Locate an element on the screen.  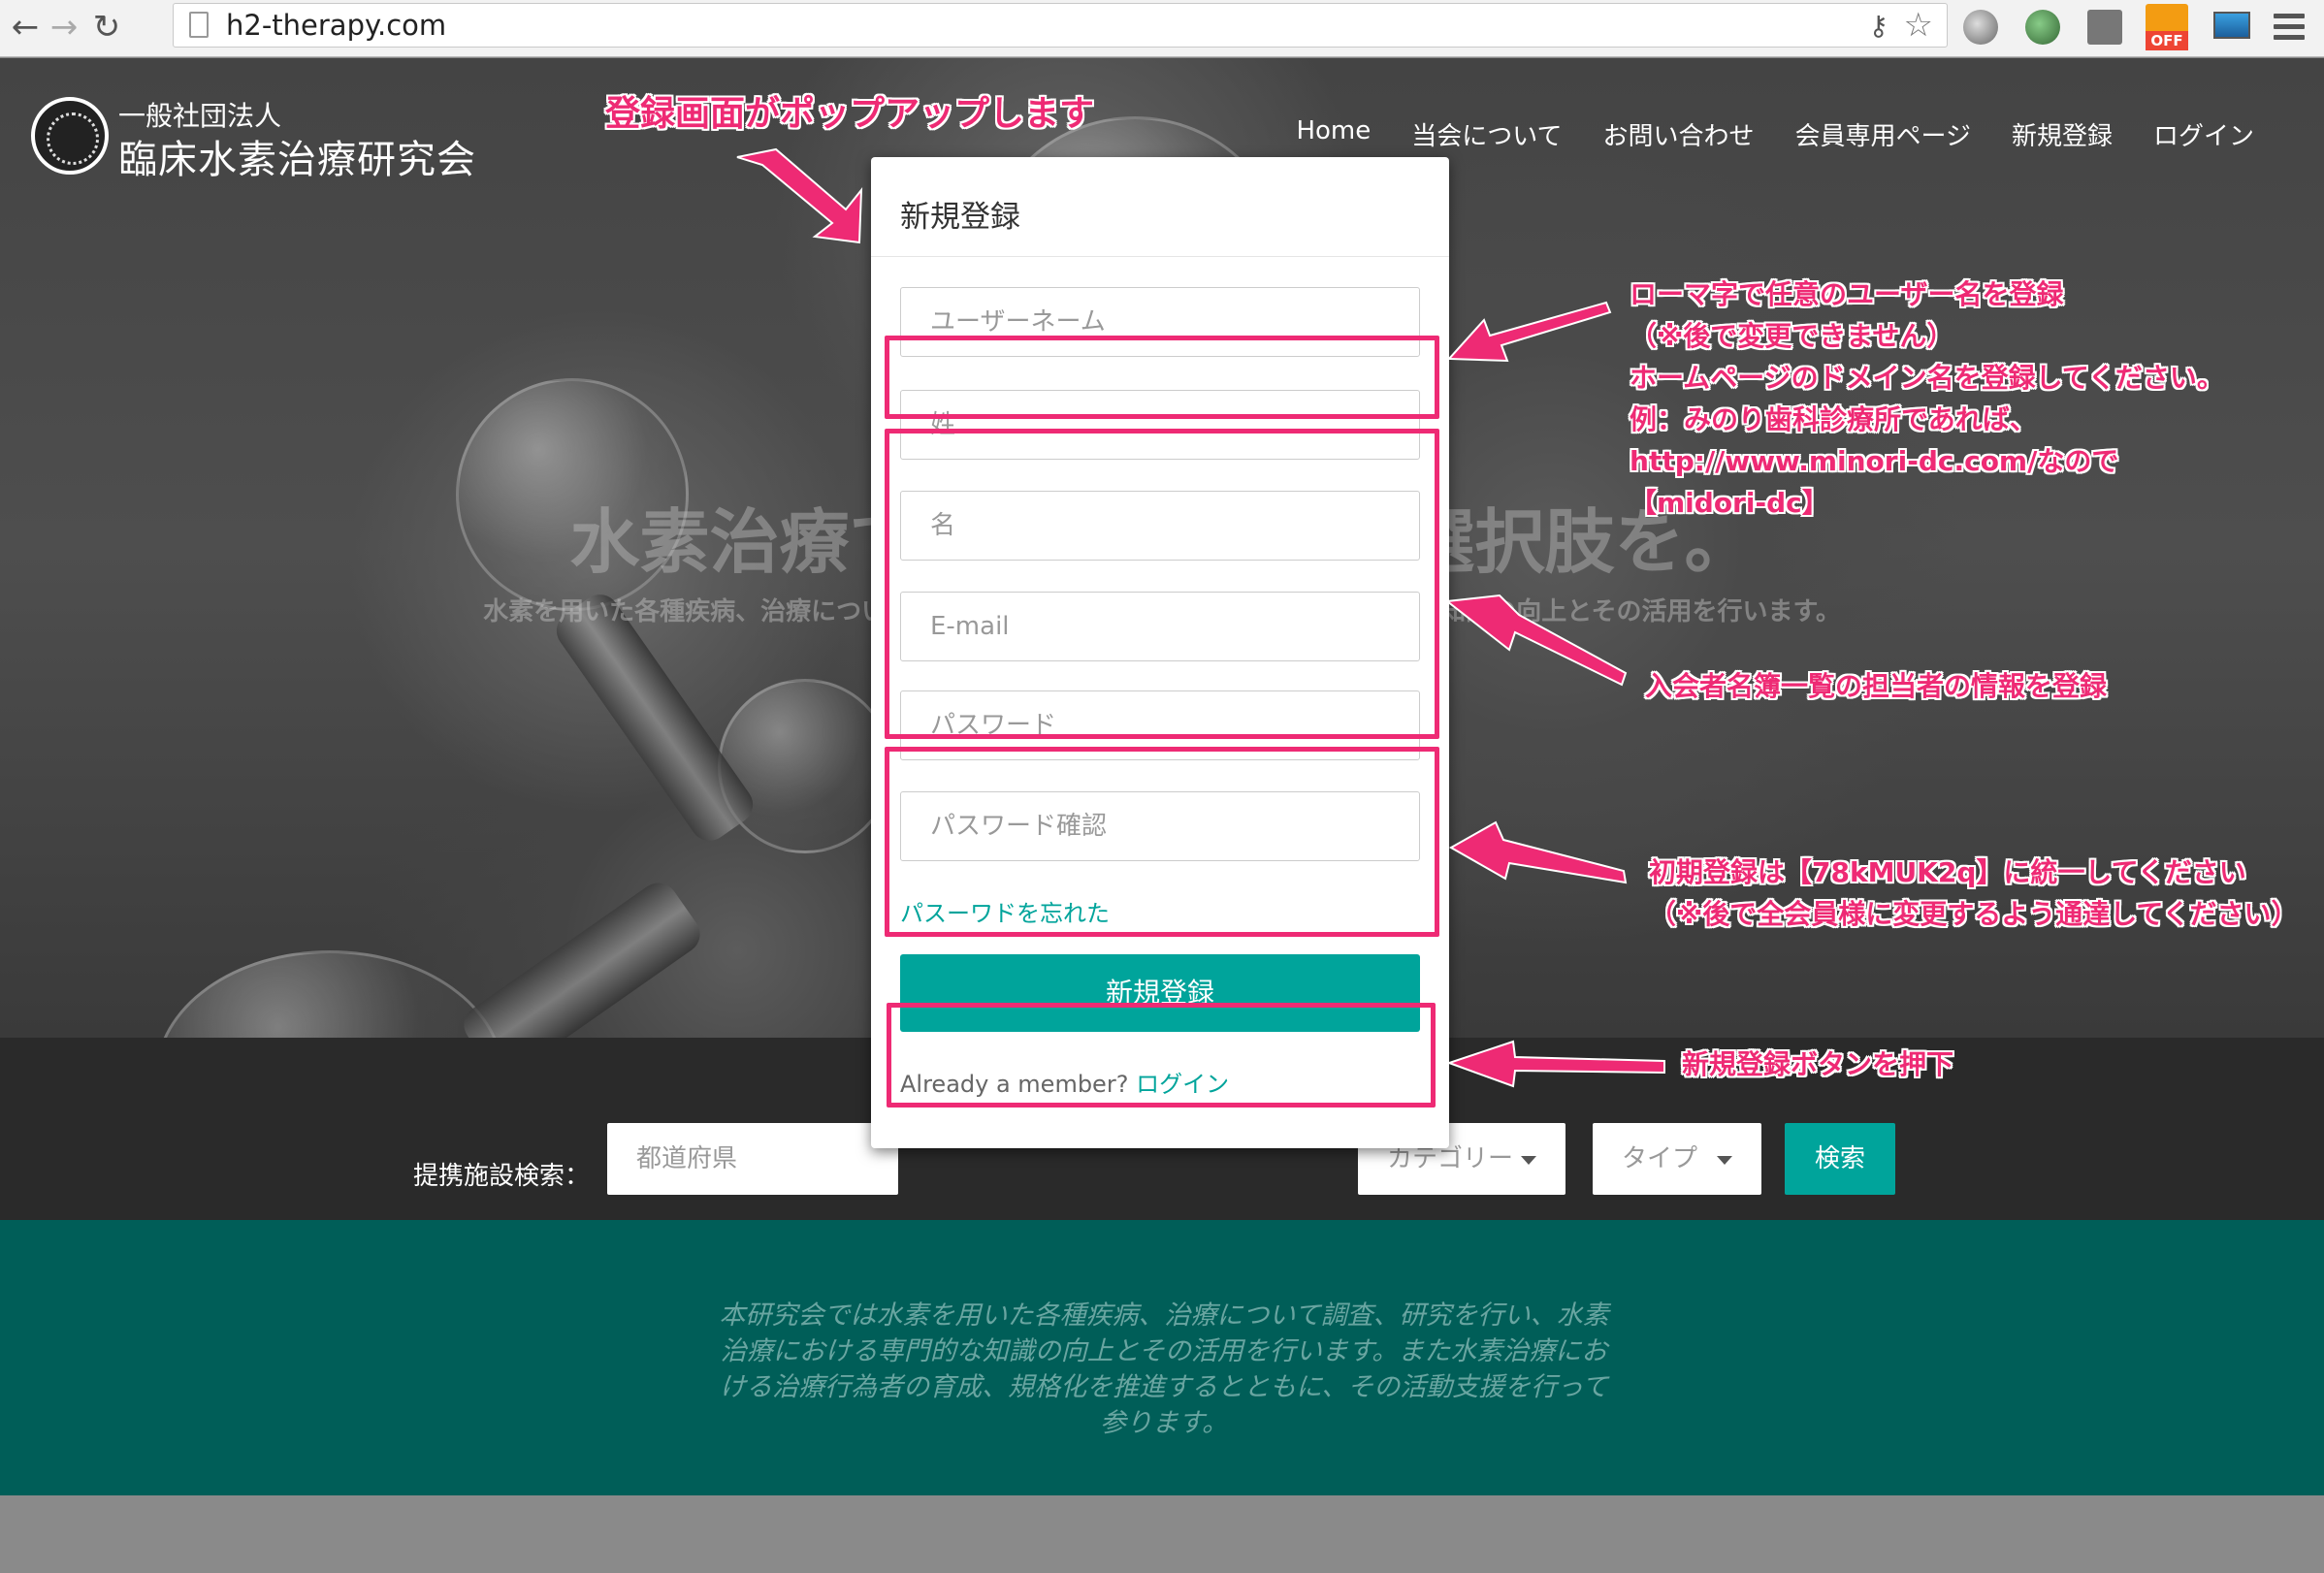
page-icon is located at coordinates (199, 25).